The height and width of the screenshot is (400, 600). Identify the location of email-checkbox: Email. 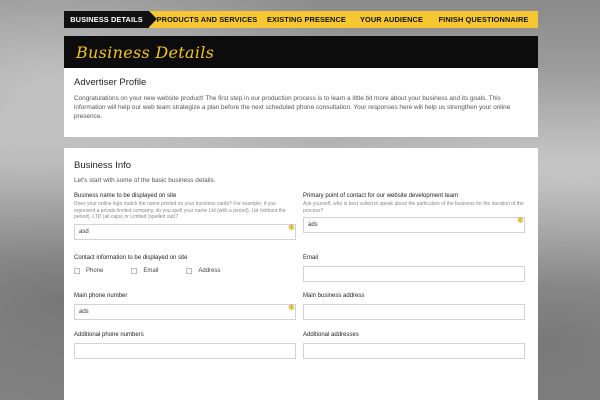
(144, 271).